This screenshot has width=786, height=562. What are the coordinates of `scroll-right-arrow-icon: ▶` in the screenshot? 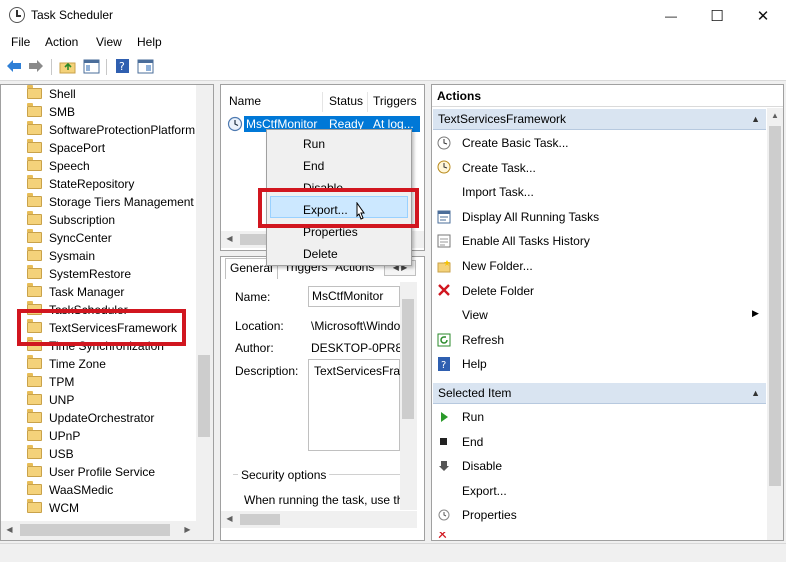 It's located at (187, 529).